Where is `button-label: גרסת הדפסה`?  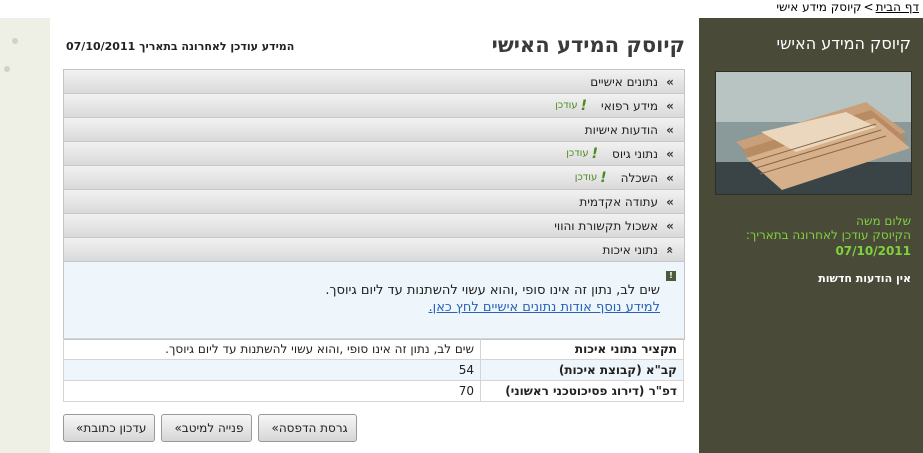
button-label: גרסת הדפסה is located at coordinates (313, 428).